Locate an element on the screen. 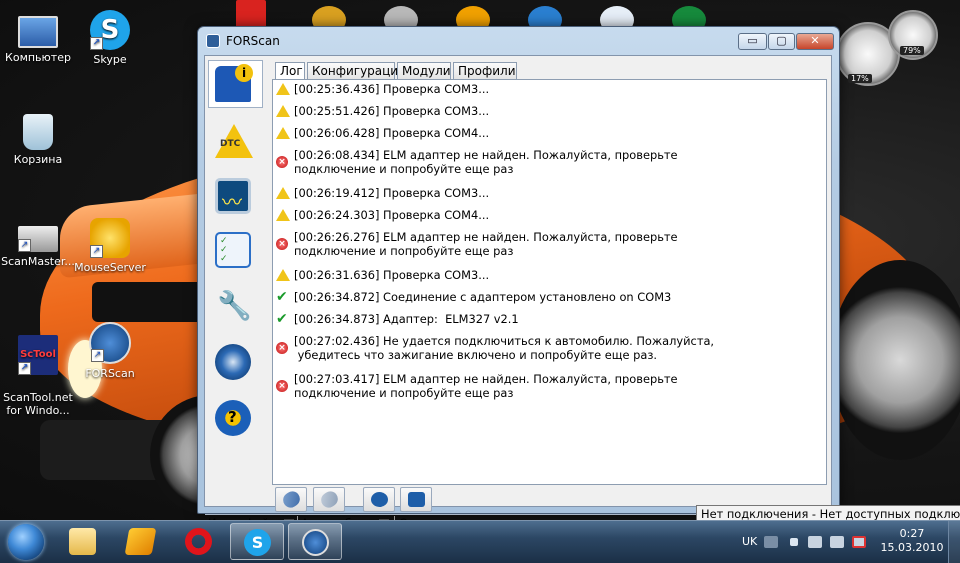 The image size is (960, 563). desktop-icon-skype: S ↗ Skype is located at coordinates (110, 38).